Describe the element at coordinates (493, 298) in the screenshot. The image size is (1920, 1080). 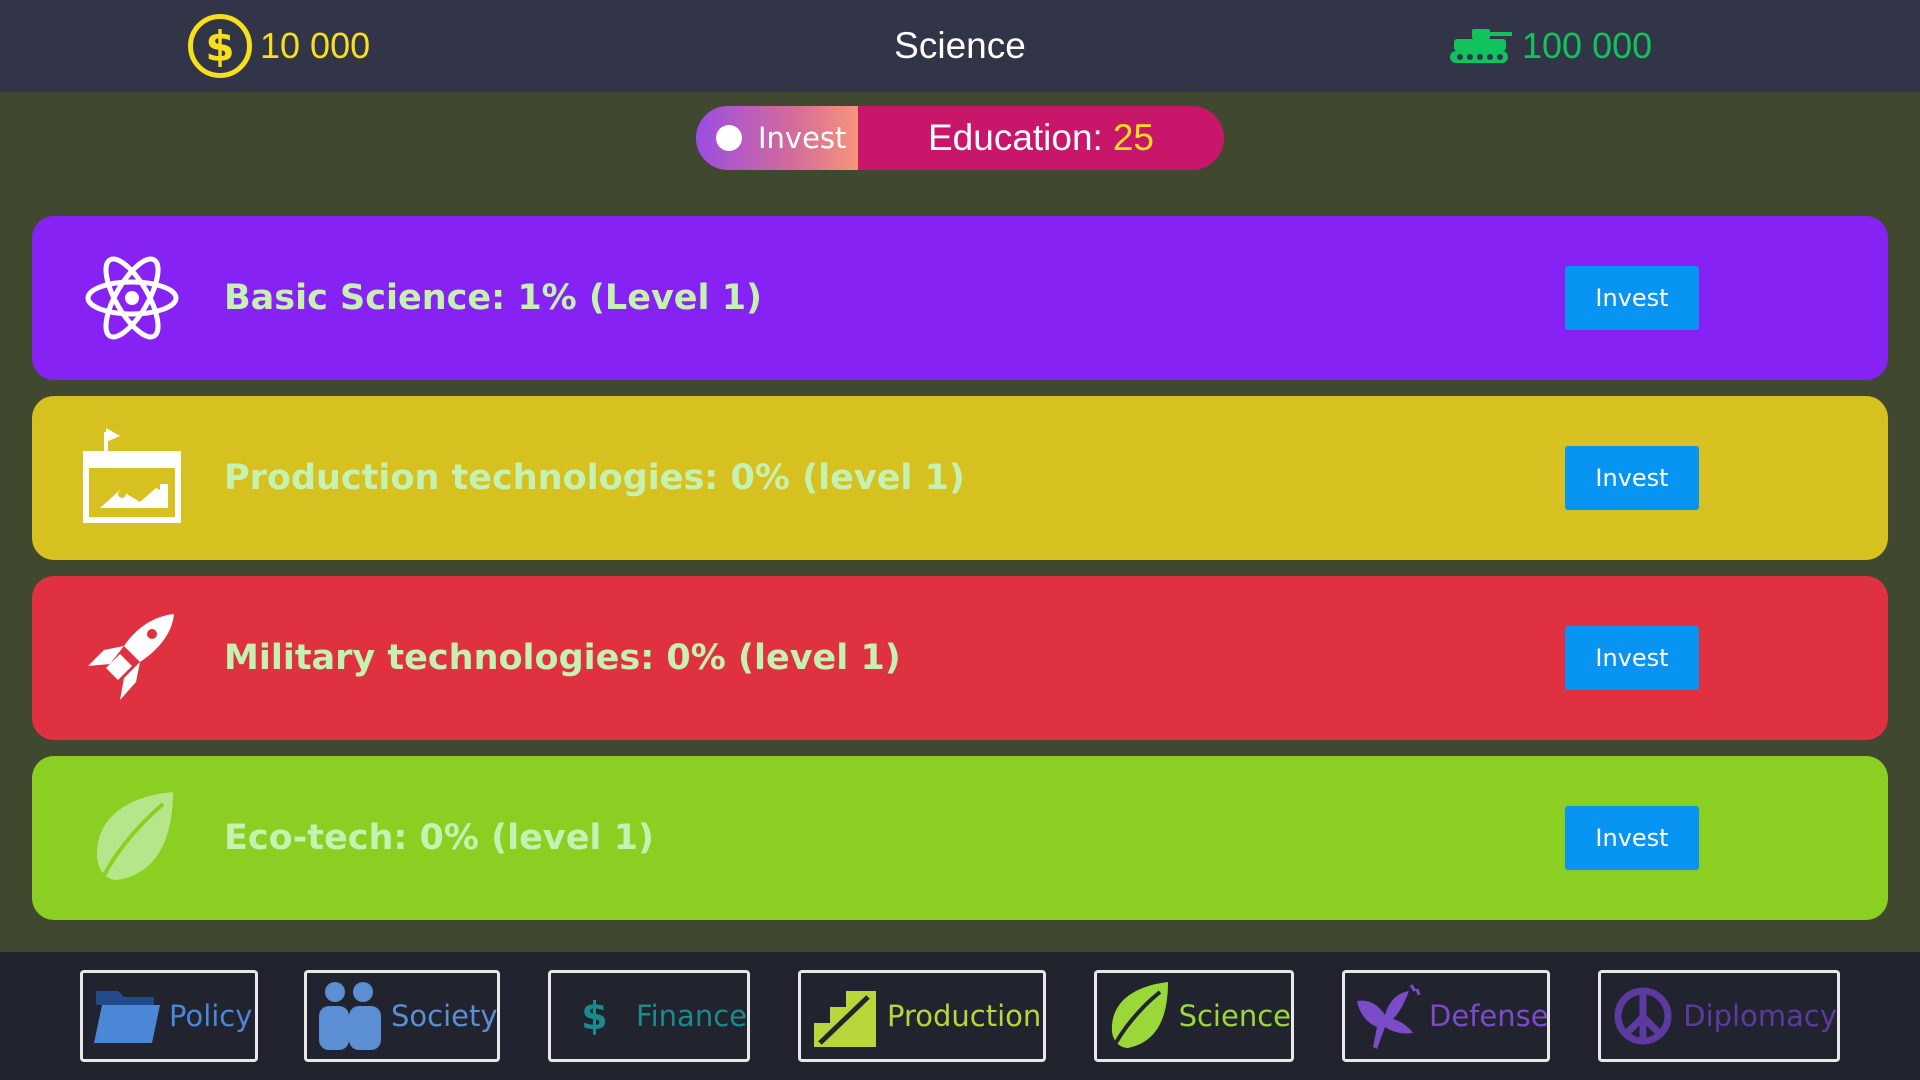
I see `card-label: Basic Science: 1% (Level 1)` at that location.